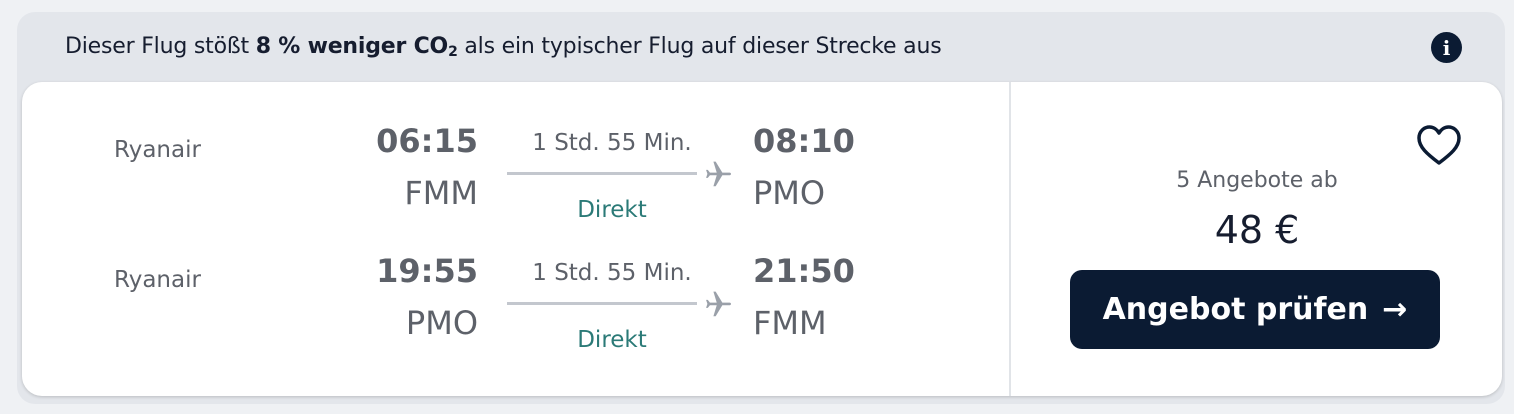 The image size is (1514, 414). What do you see at coordinates (427, 271) in the screenshot?
I see `departure-time: 19:55` at bounding box center [427, 271].